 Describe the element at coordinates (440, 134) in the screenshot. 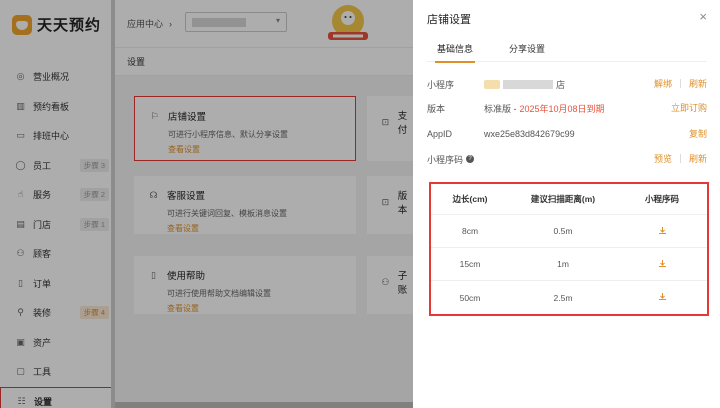

I see `appid-label: AppID` at that location.